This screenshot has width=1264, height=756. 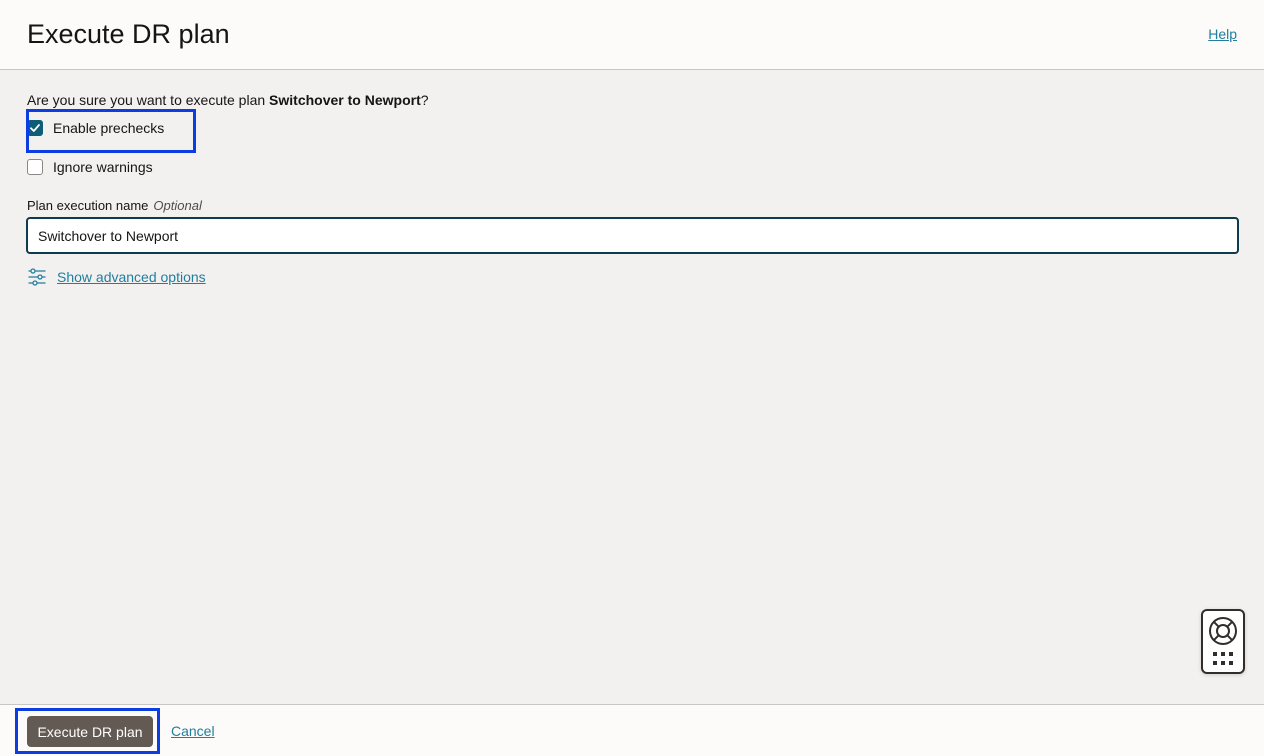 I want to click on checkbox-checked, so click(x=35, y=128).